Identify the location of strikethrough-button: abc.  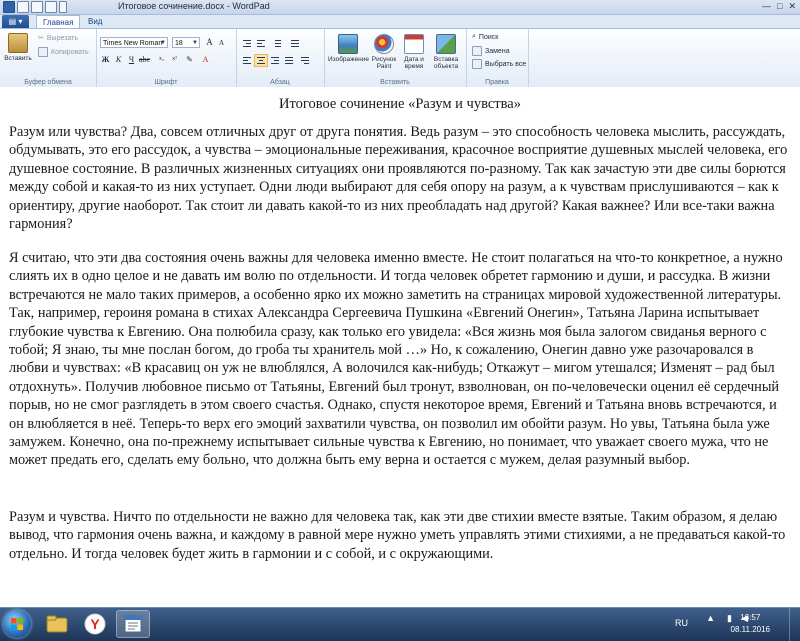
(144, 59).